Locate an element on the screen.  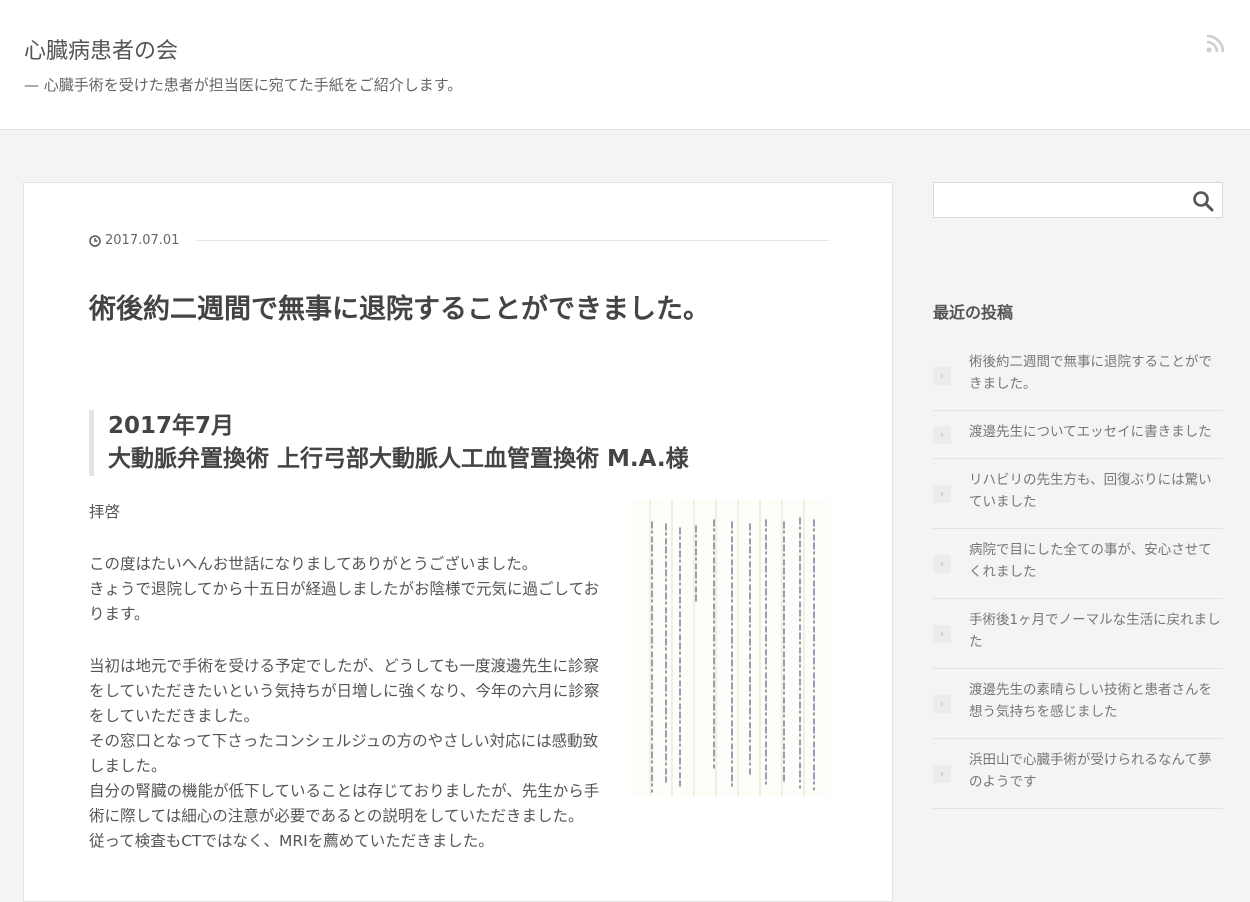
rss-icon is located at coordinates (1215, 44).